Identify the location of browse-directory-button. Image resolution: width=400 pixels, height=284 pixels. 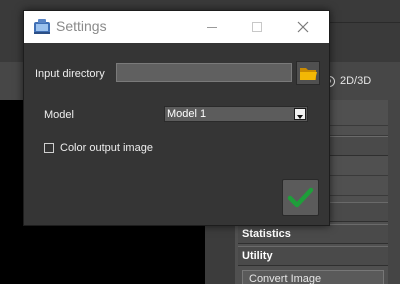
(308, 73).